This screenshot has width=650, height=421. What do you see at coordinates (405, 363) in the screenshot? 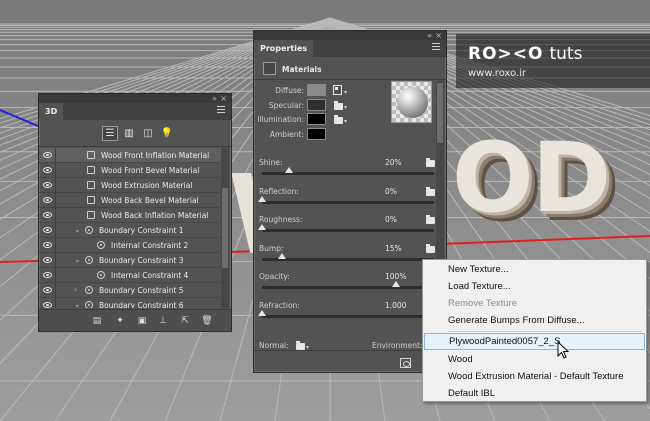
I see `render-preview-icon` at bounding box center [405, 363].